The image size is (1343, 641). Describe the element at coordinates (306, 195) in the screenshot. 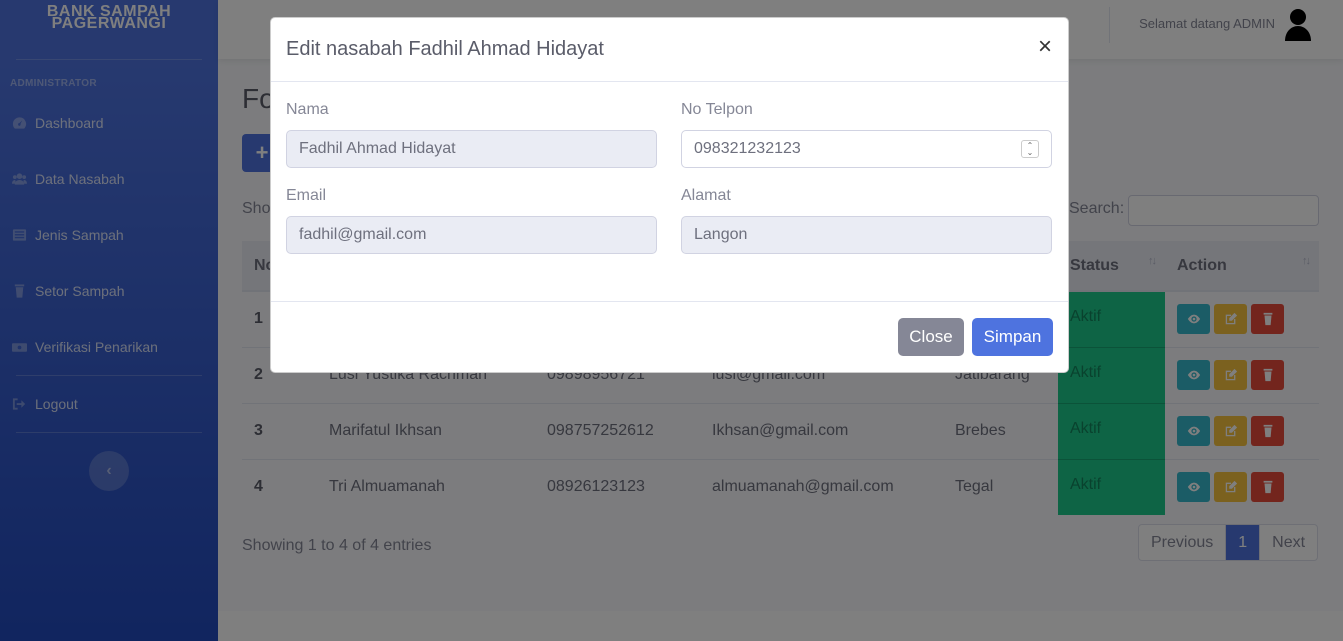

I see `email-label: Email` at that location.